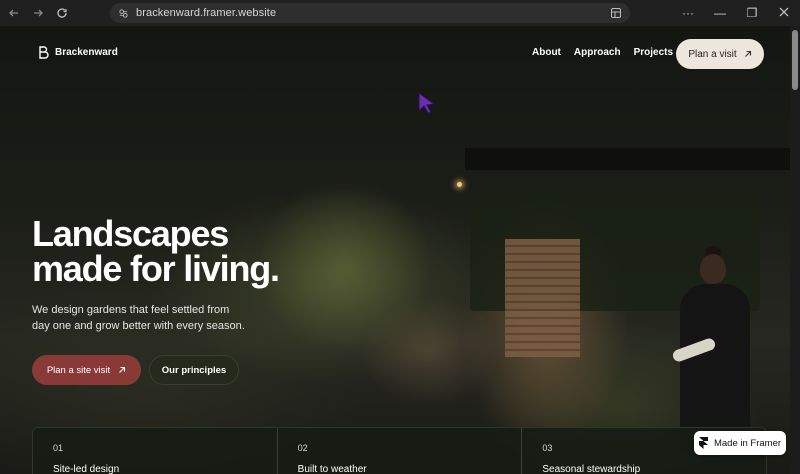 Image resolution: width=800 pixels, height=474 pixels. I want to click on feature-title: Site-led design, so click(86, 469).